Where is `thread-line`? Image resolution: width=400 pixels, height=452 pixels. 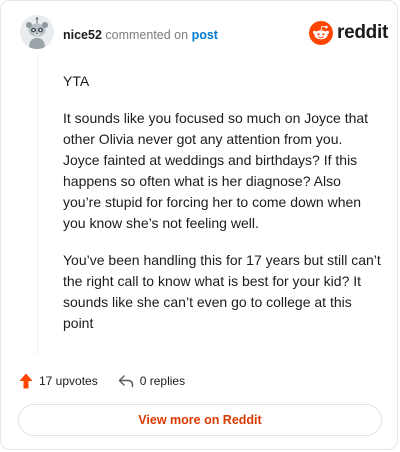
thread-line is located at coordinates (37, 206).